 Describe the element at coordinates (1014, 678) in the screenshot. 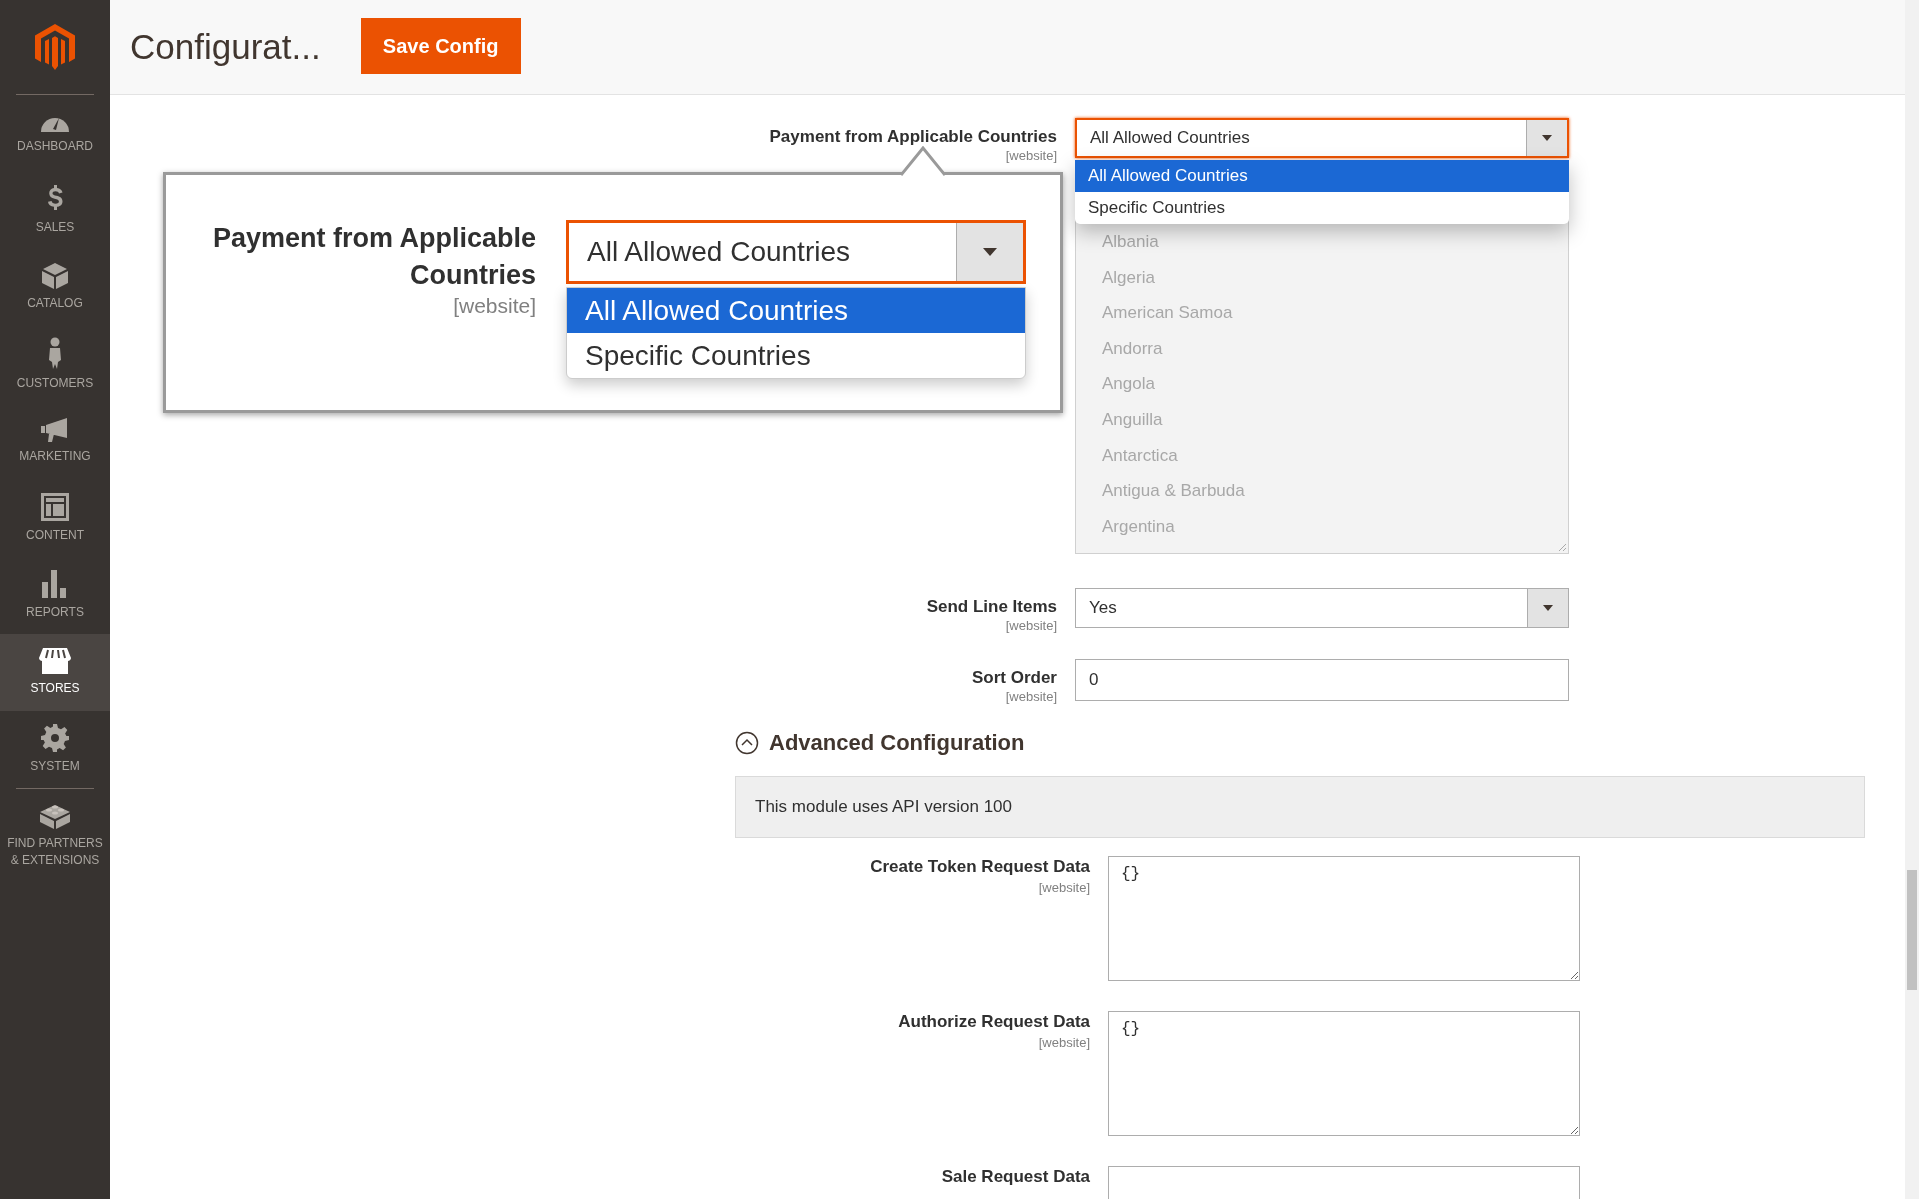

I see `field-label: Sort Order` at that location.